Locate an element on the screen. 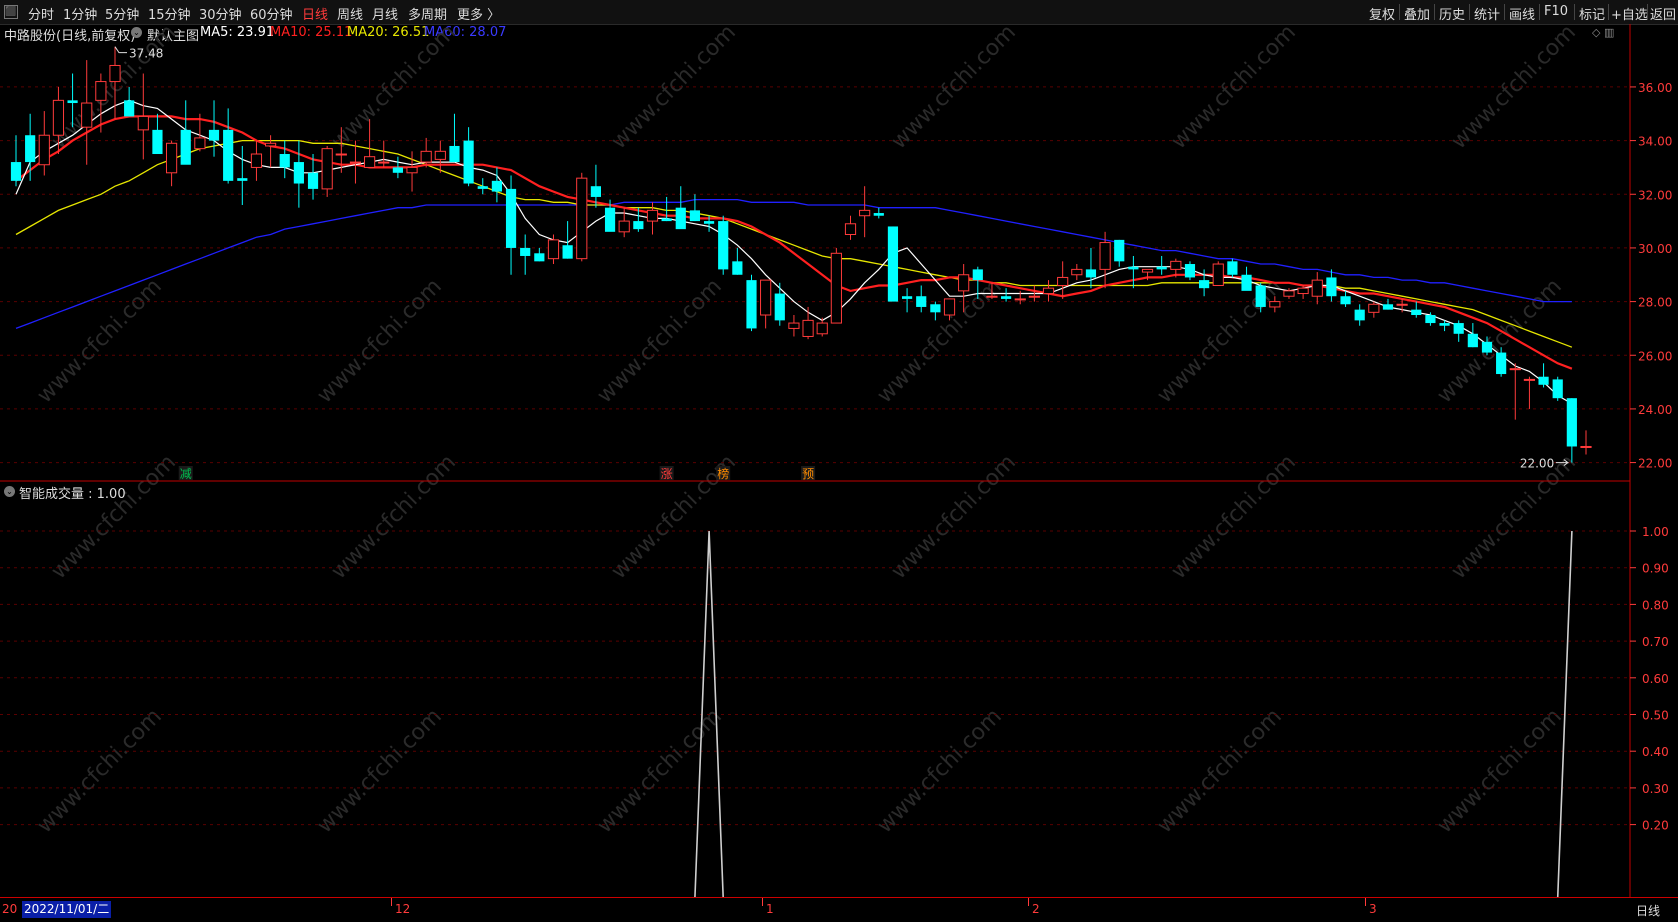 This screenshot has height=922, width=1678. period-60min: 60分钟 is located at coordinates (271, 13).